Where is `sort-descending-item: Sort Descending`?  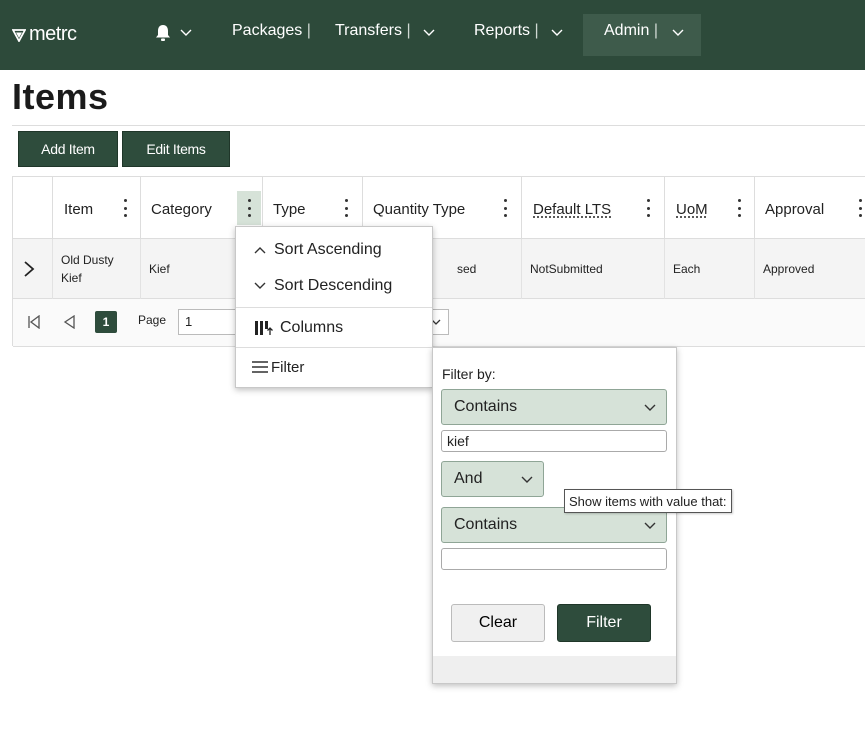
sort-descending-item: Sort Descending is located at coordinates (334, 286).